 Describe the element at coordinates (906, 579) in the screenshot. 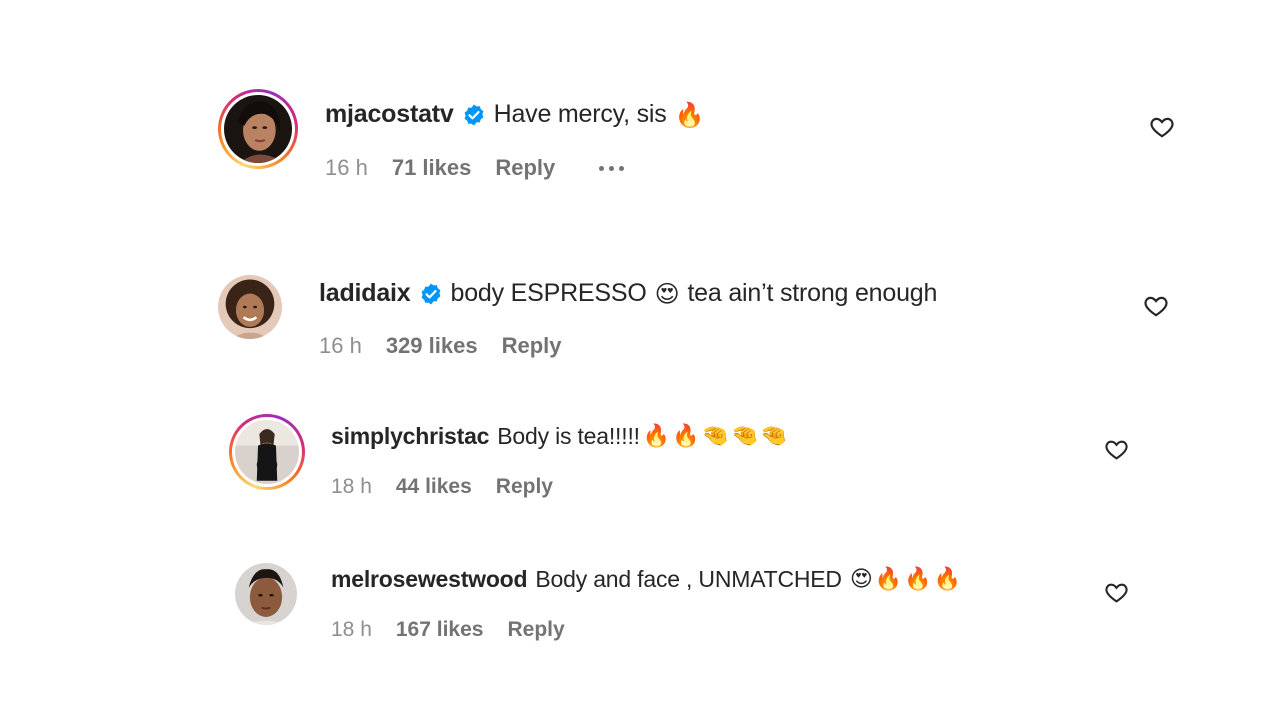

I see `comment-emojis: 😍🔥🔥🔥` at that location.